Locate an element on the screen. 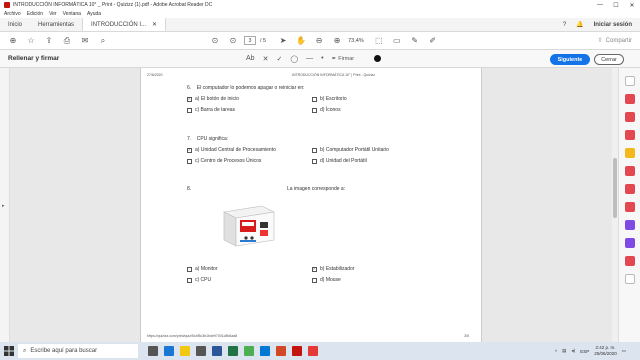  tab-close-icon: ✕ is located at coordinates (154, 24).